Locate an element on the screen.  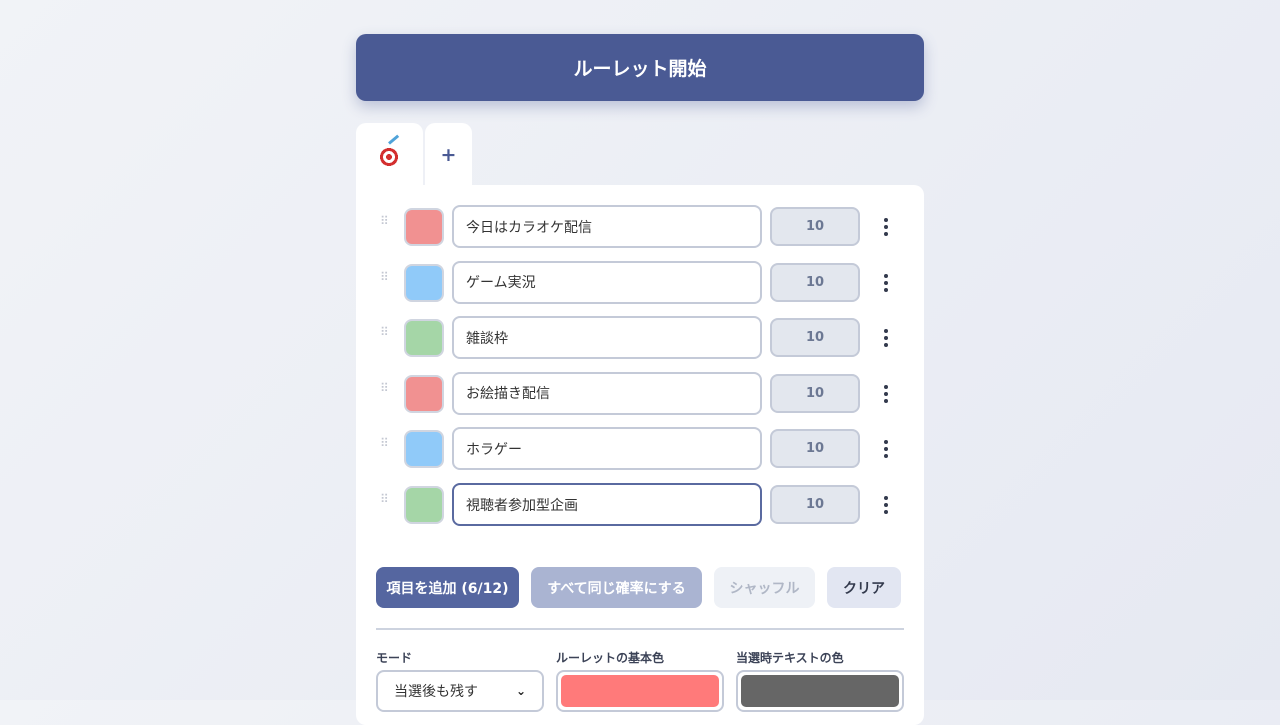
mode-select-value: 当選後も残す is located at coordinates (436, 692).